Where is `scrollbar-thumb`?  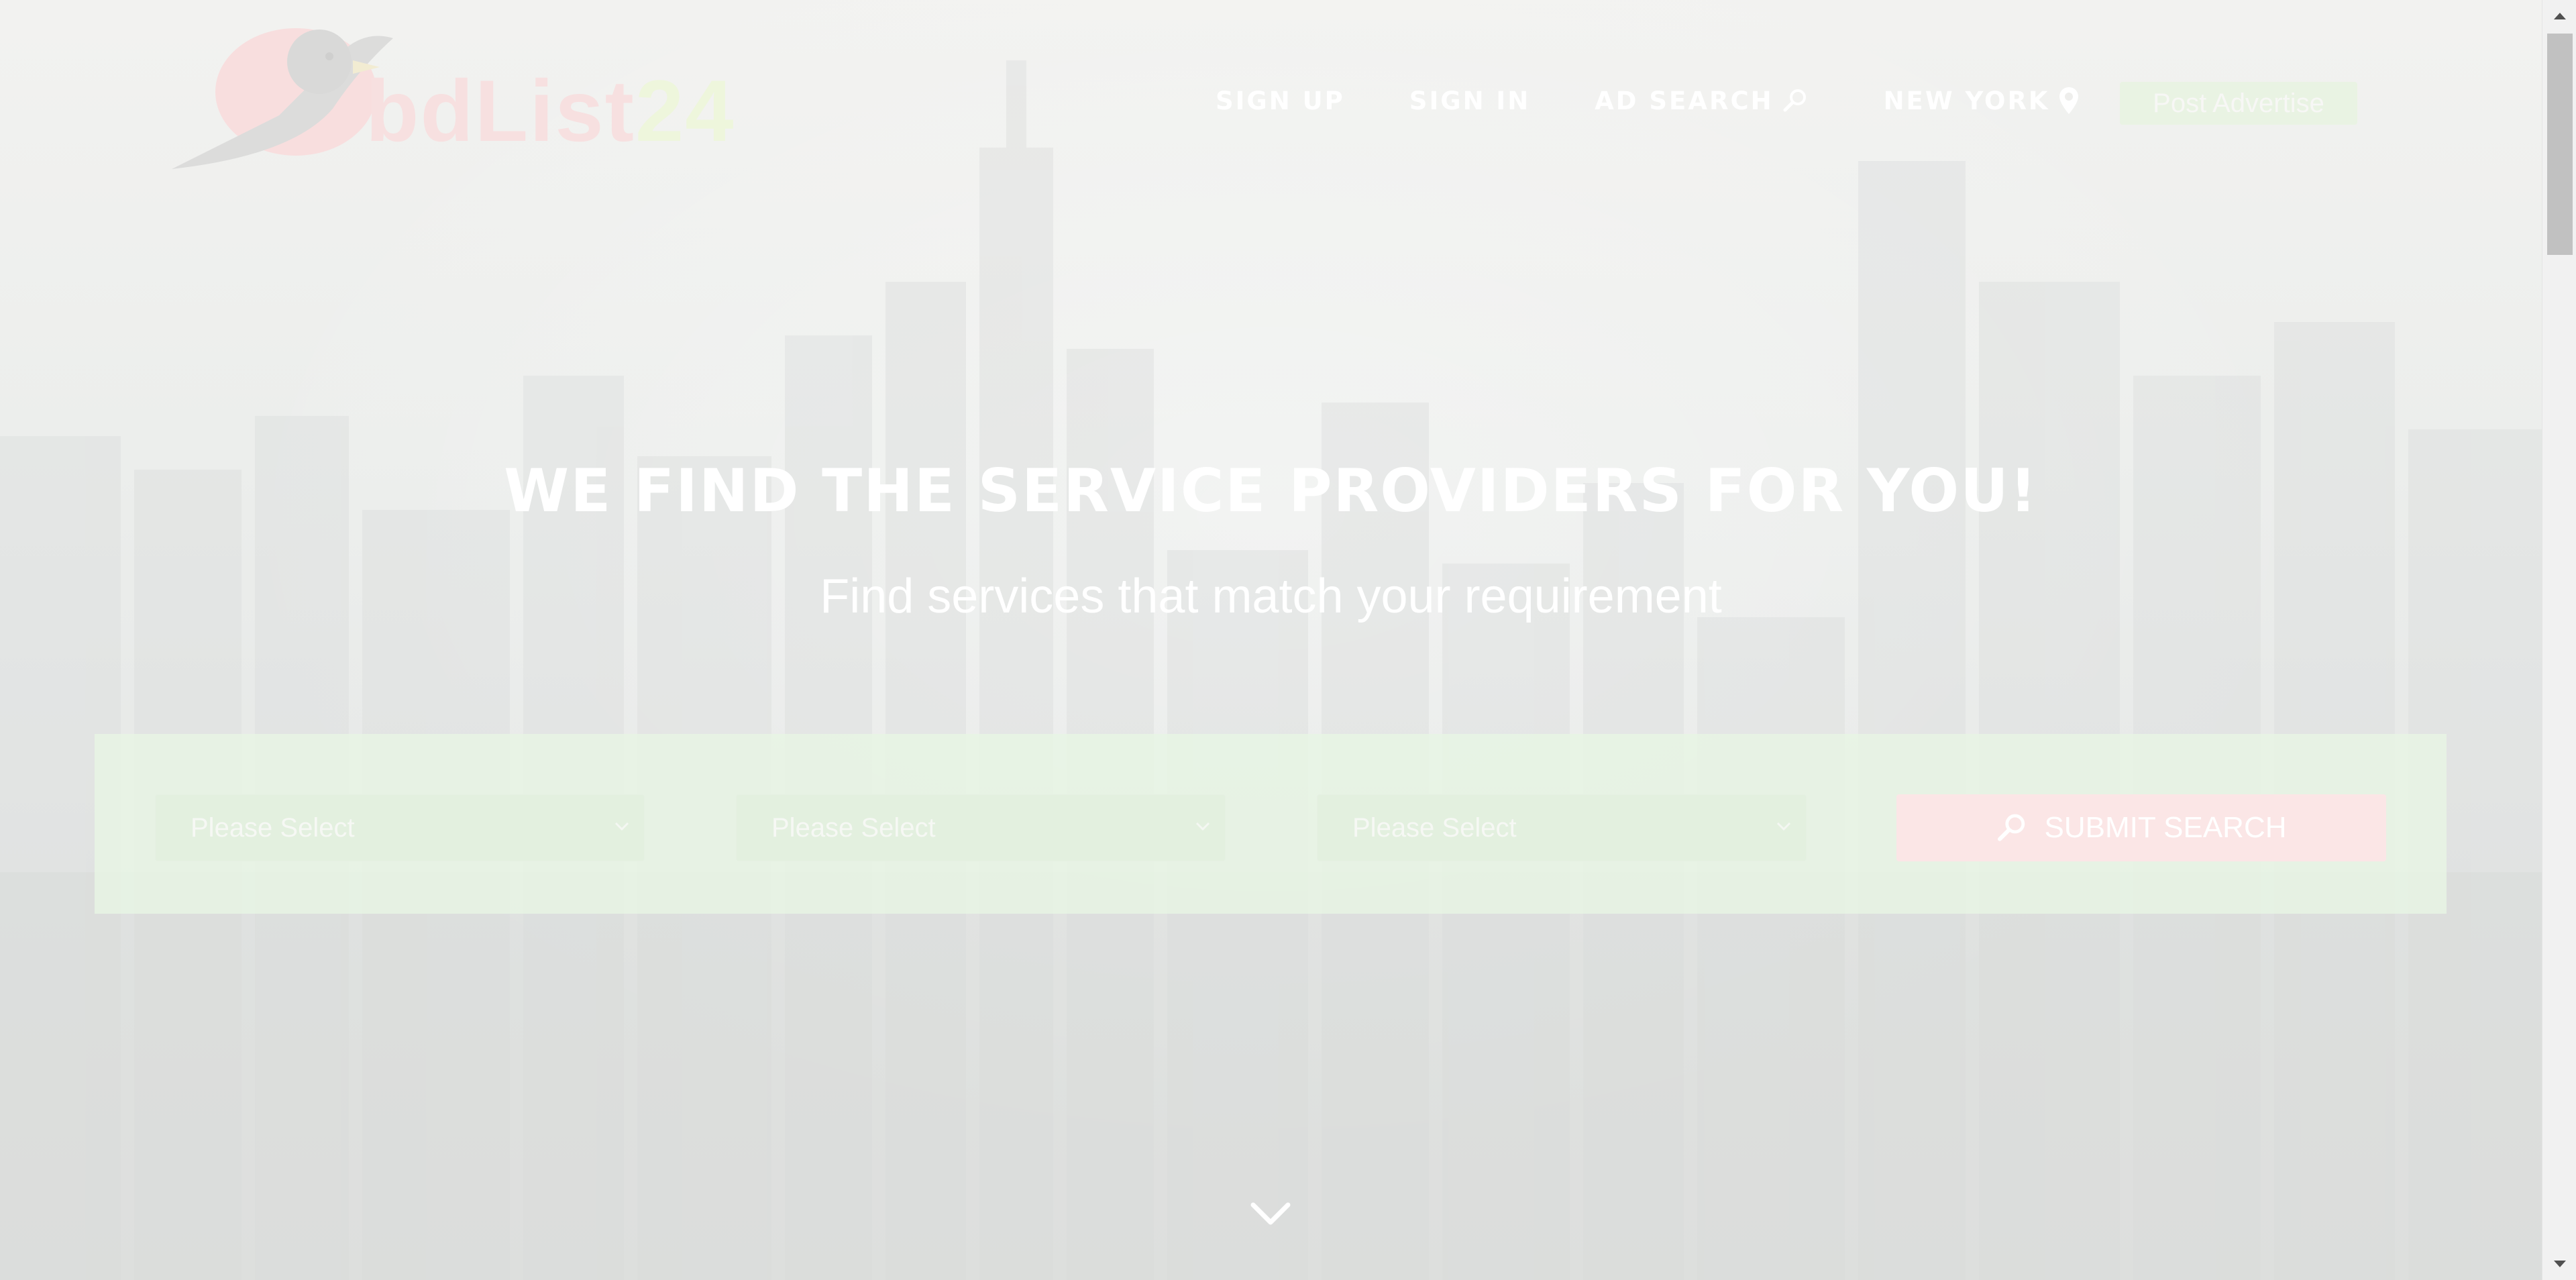 scrollbar-thumb is located at coordinates (2560, 145).